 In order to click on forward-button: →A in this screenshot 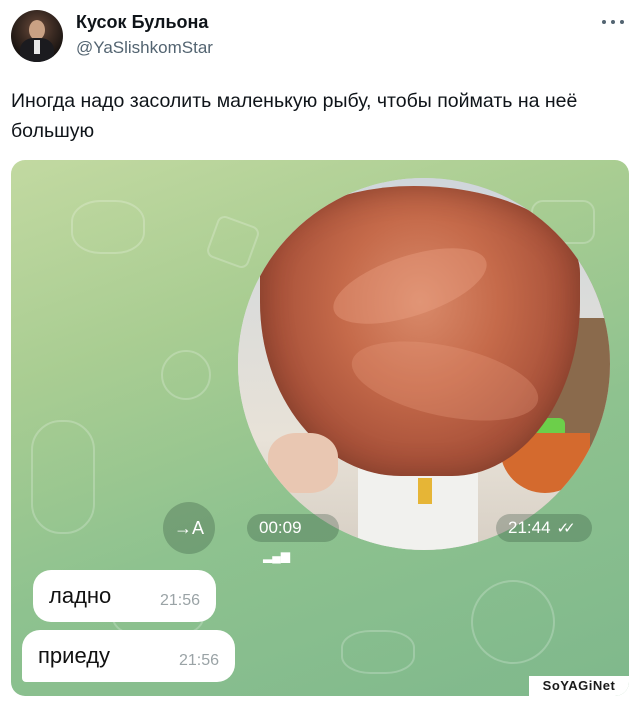, I will do `click(189, 528)`.